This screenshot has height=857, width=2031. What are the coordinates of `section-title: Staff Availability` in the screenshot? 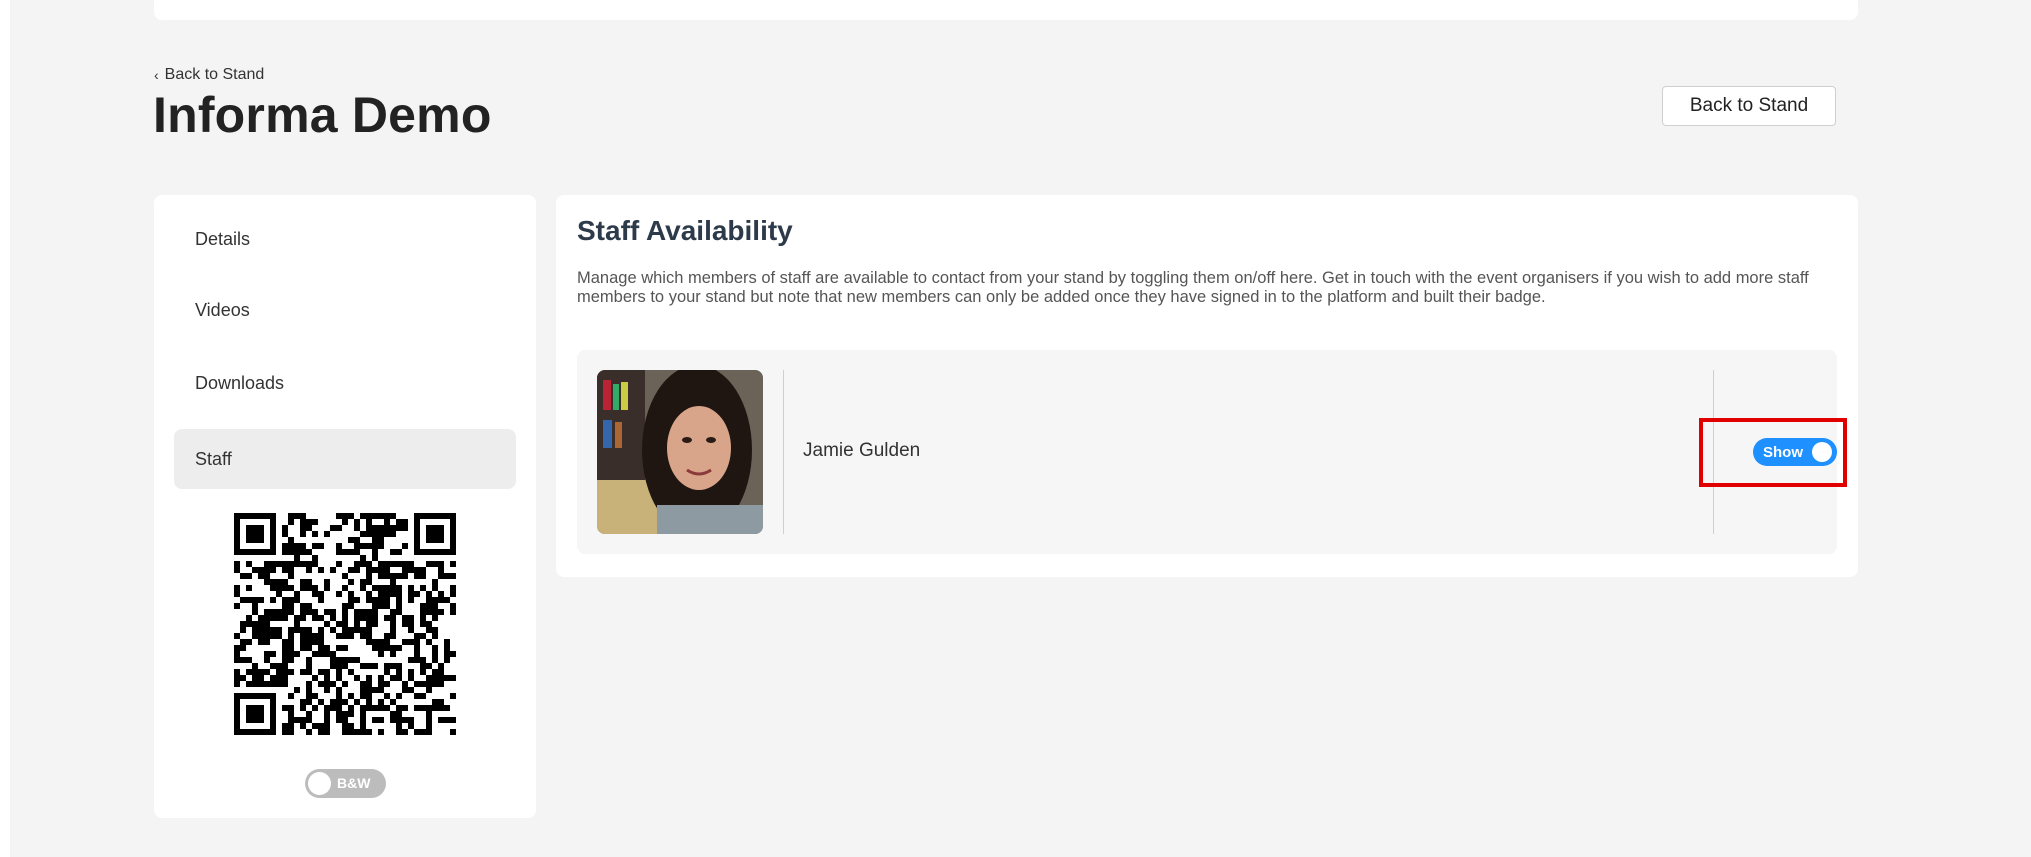 It's located at (685, 230).